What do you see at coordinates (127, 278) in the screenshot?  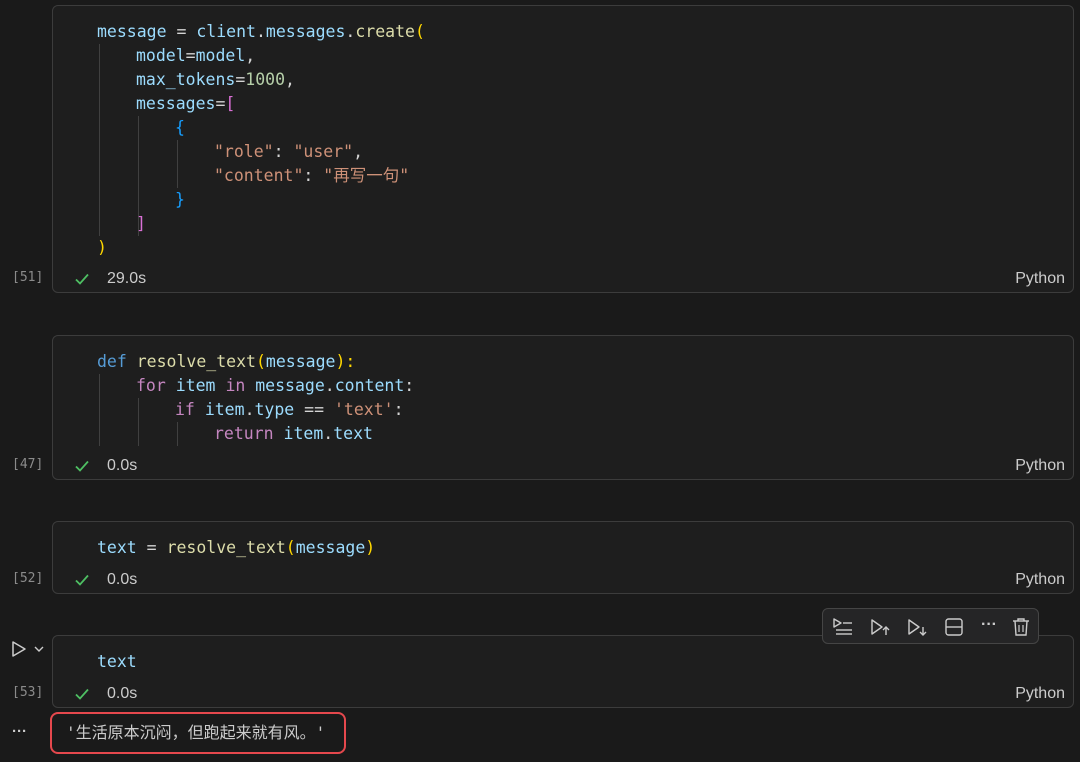 I see `execution-duration: 29.0s` at bounding box center [127, 278].